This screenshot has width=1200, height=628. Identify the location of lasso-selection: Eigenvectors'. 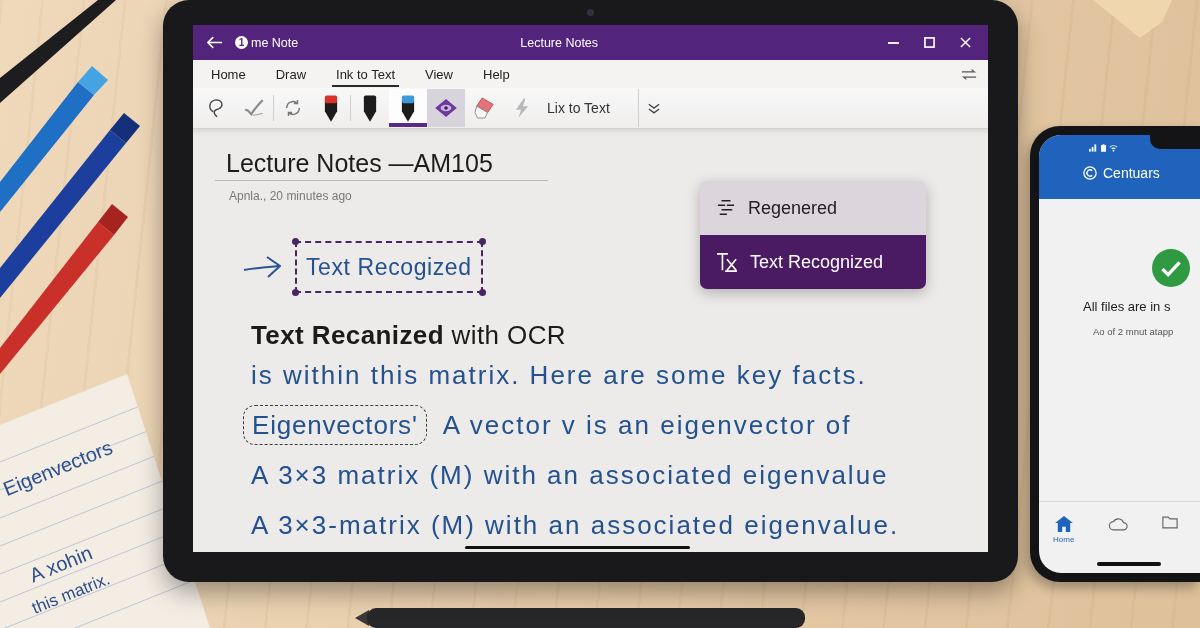
(335, 425).